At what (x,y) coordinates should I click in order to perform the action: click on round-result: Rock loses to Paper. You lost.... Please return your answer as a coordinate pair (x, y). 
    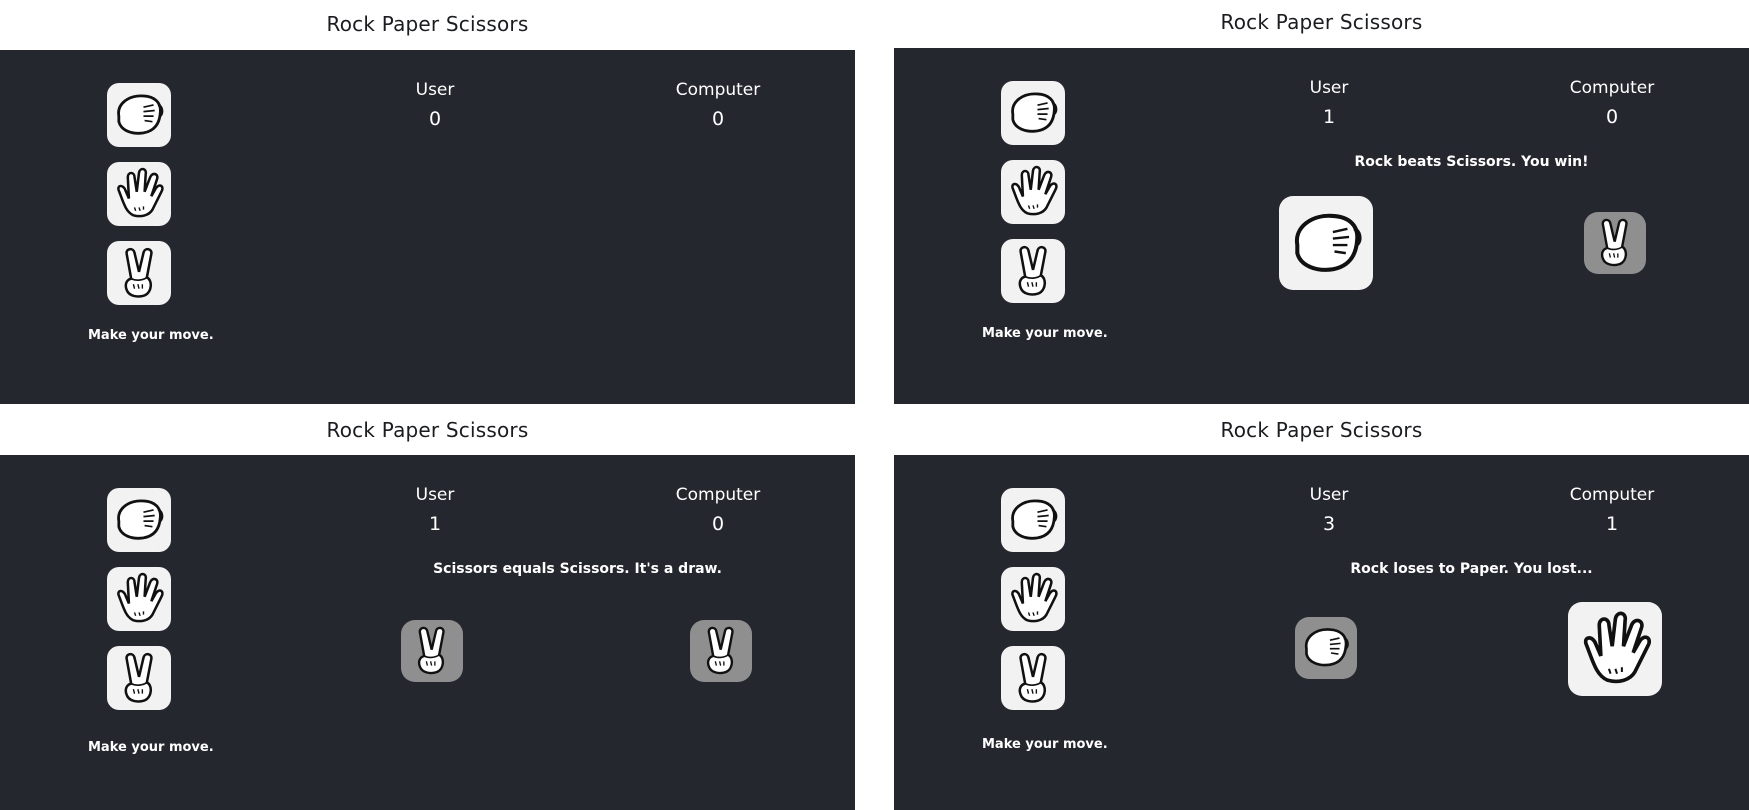
    Looking at the image, I should click on (1471, 569).